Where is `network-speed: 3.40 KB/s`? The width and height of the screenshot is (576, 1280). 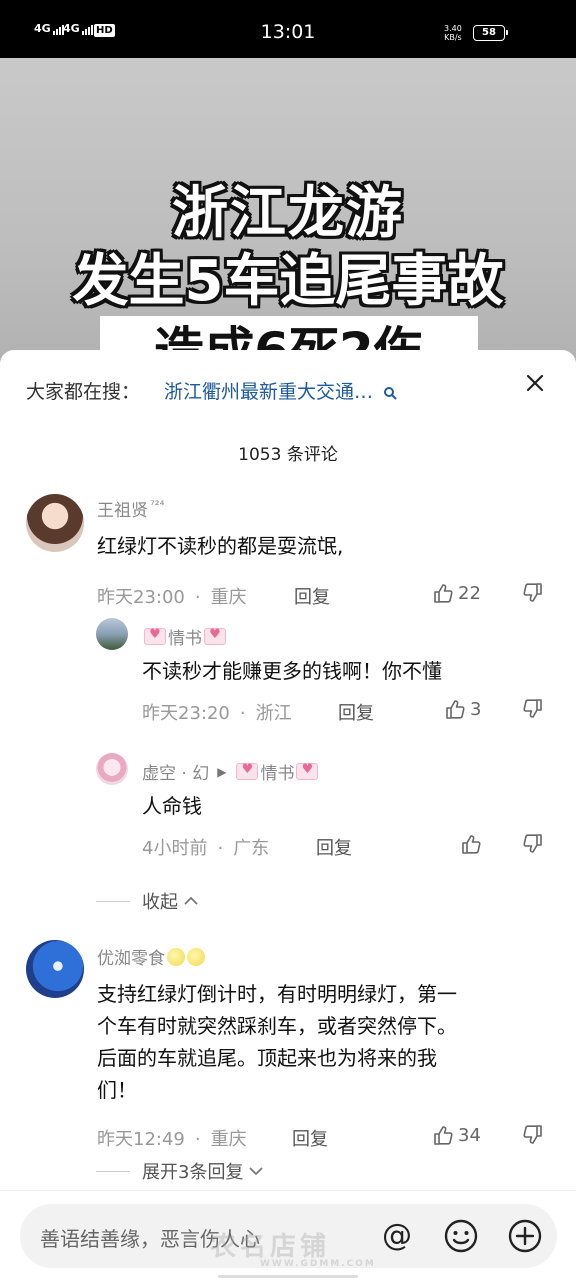
network-speed: 3.40 KB/s is located at coordinates (453, 33).